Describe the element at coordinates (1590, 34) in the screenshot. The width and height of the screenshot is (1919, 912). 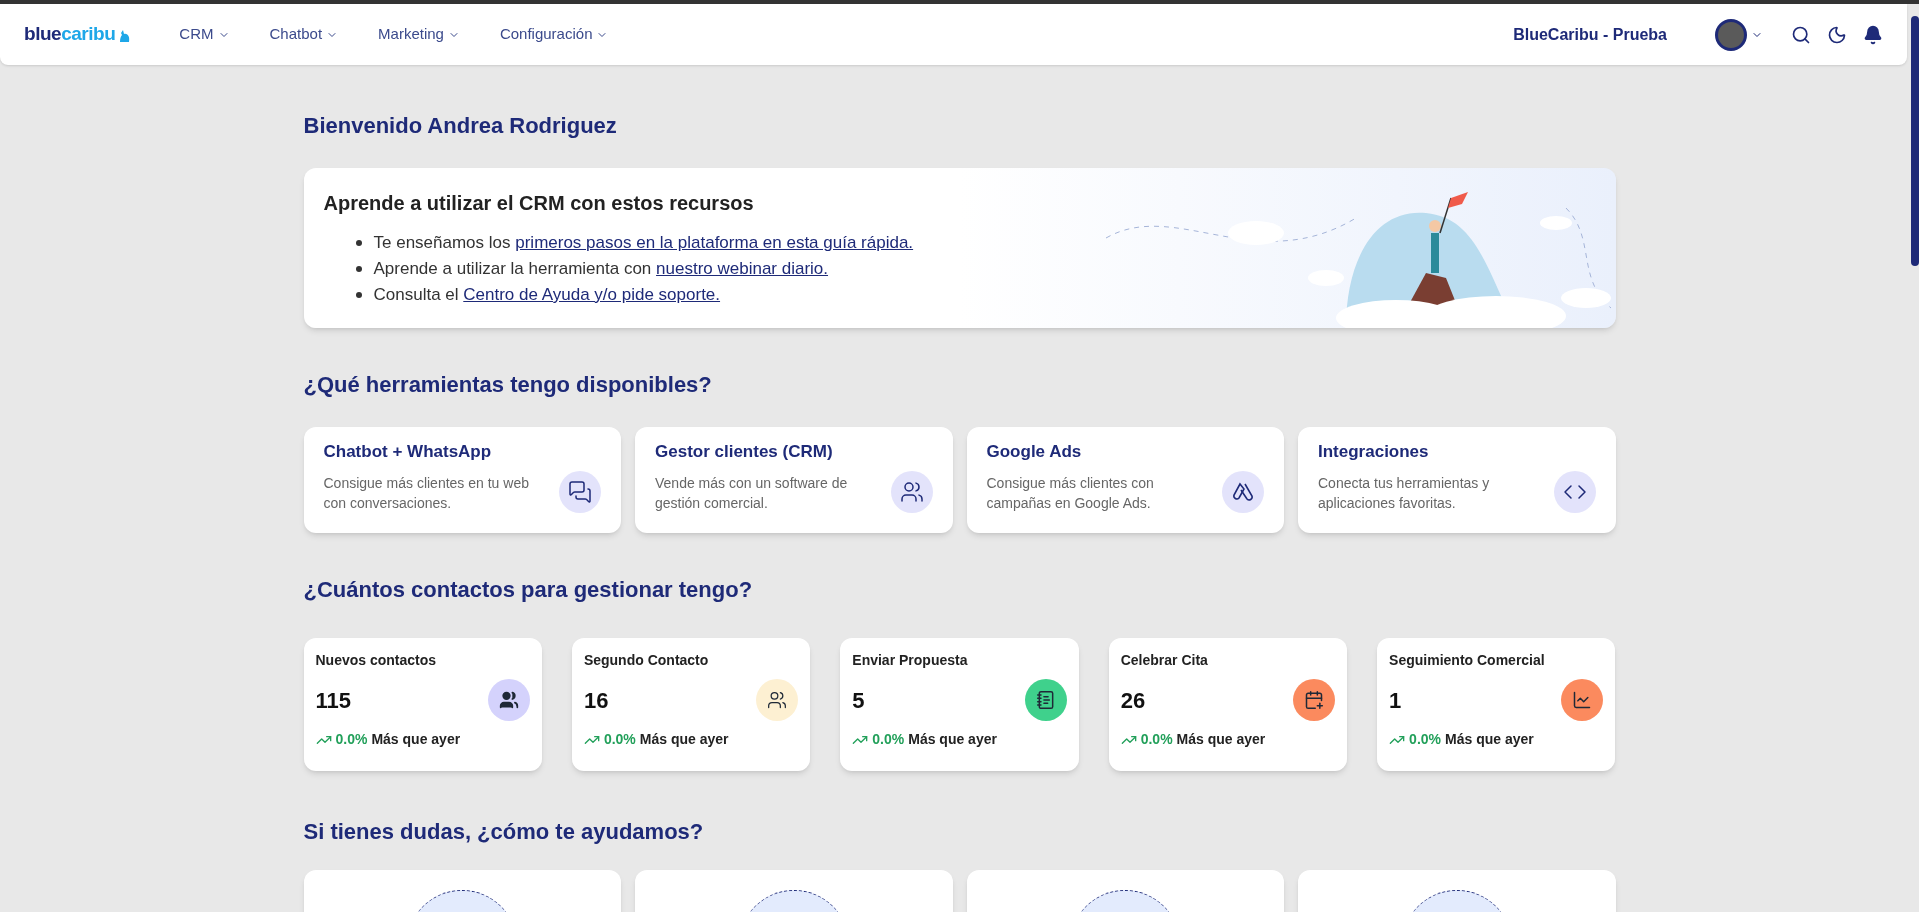
I see `account-name: BlueCaribu - Prueba` at that location.